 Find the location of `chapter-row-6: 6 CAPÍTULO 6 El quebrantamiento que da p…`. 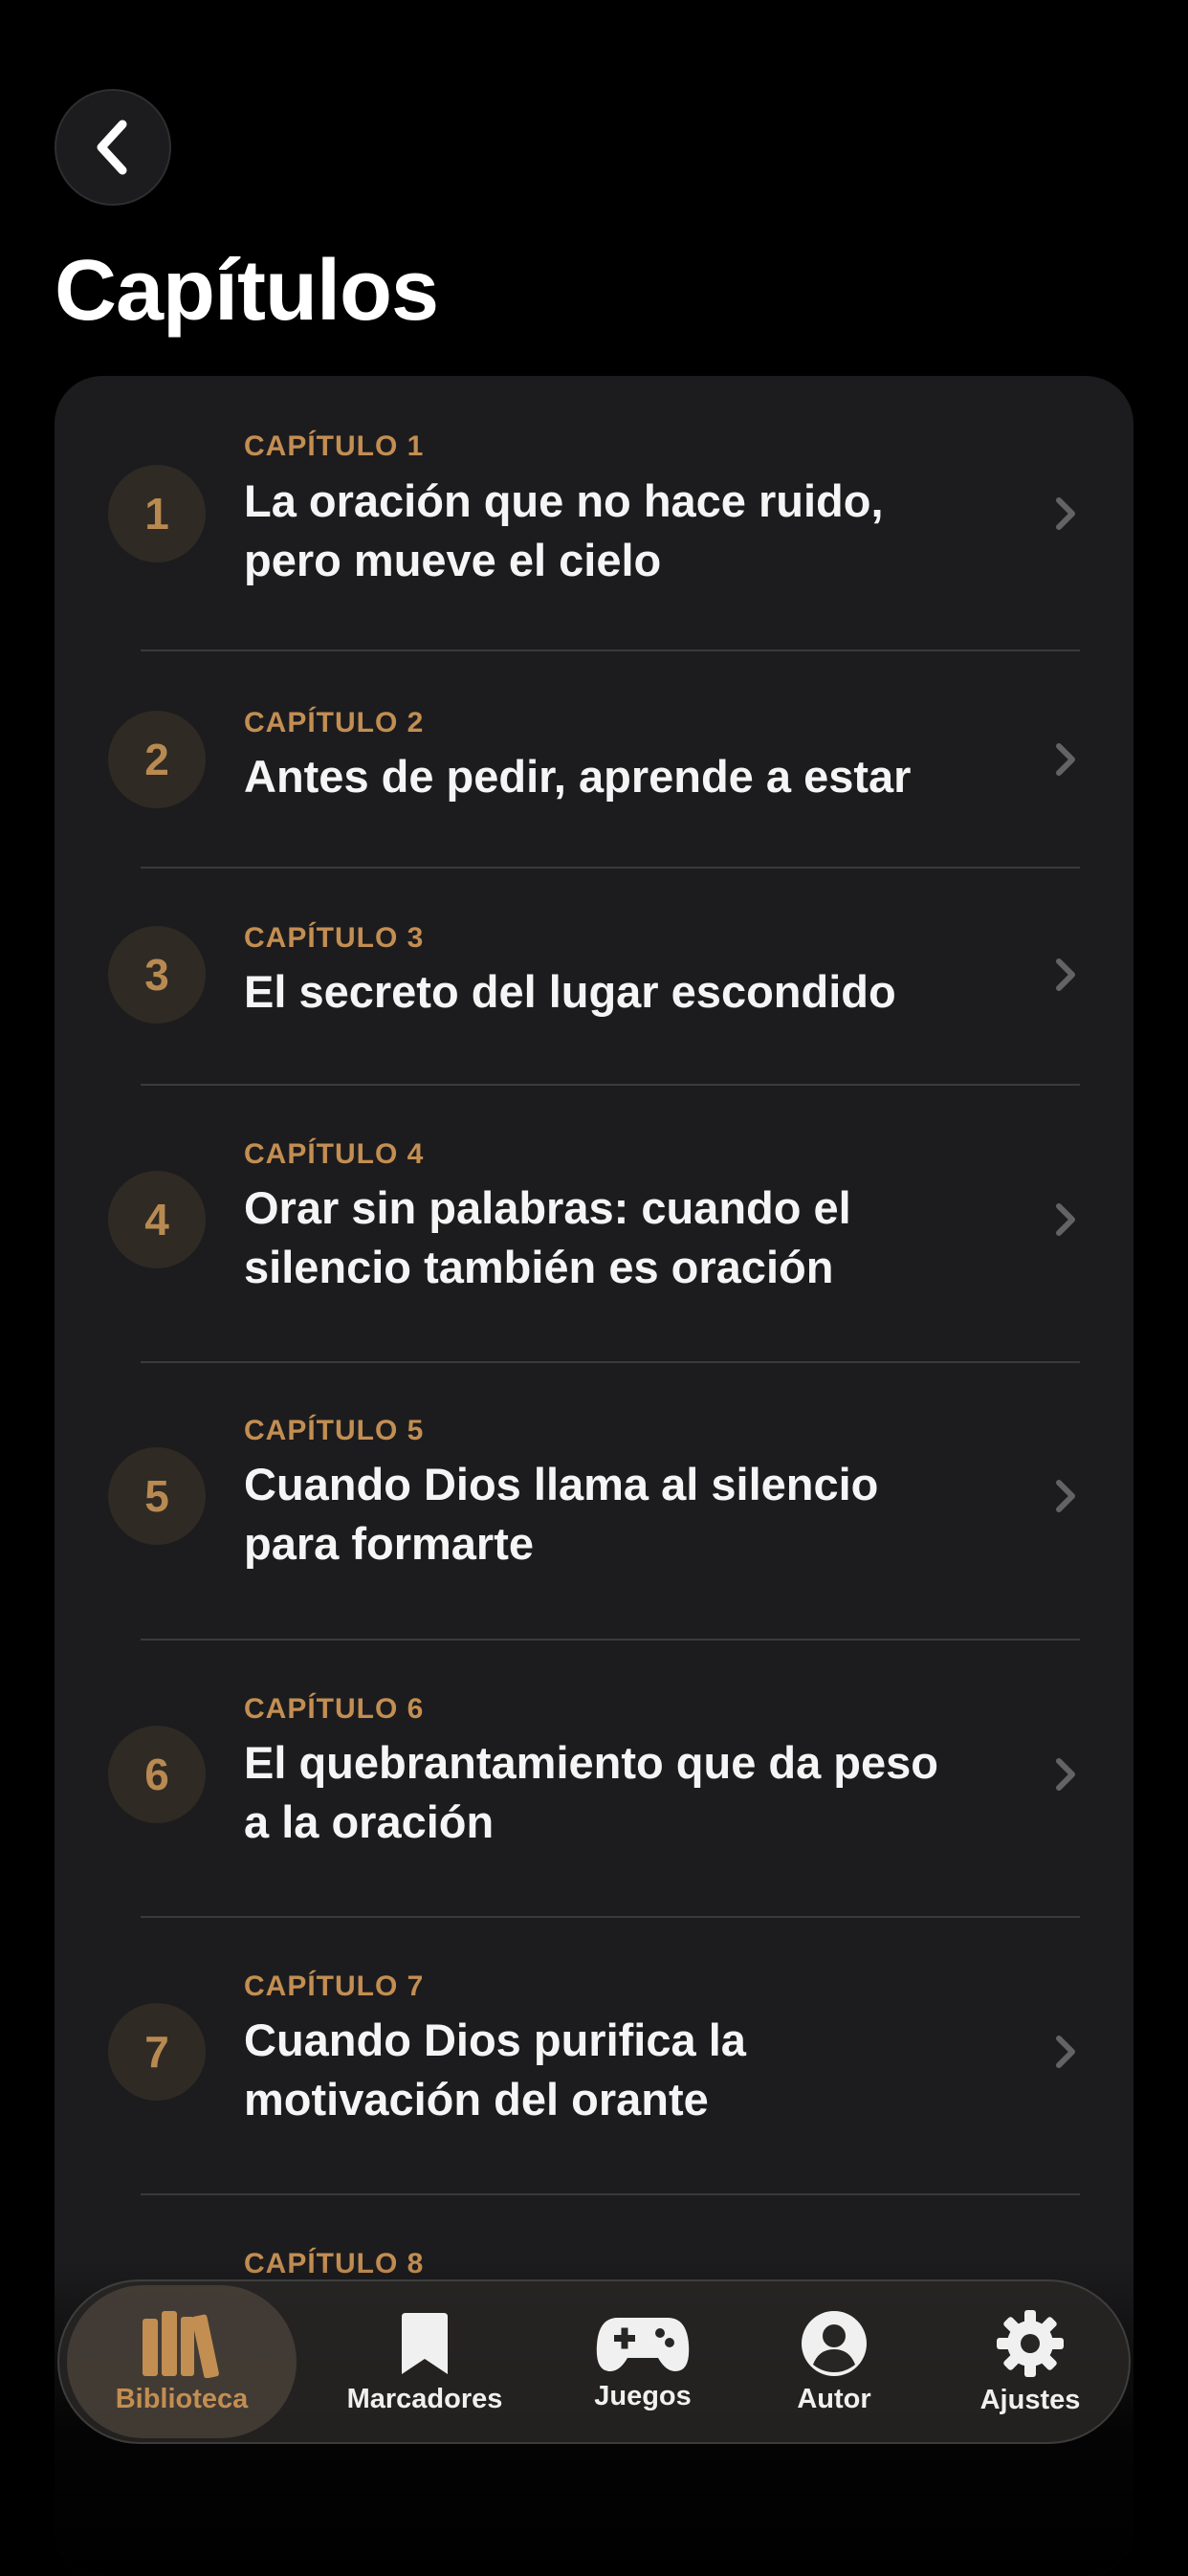

chapter-row-6: 6 CAPÍTULO 6 El quebrantamiento que da p… is located at coordinates (594, 1779).